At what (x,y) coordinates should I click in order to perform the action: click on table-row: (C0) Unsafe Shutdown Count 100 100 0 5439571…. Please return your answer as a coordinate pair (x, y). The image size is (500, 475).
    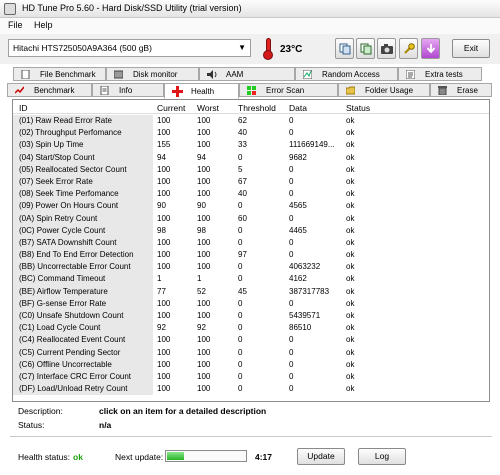
    Looking at the image, I should click on (251, 316).